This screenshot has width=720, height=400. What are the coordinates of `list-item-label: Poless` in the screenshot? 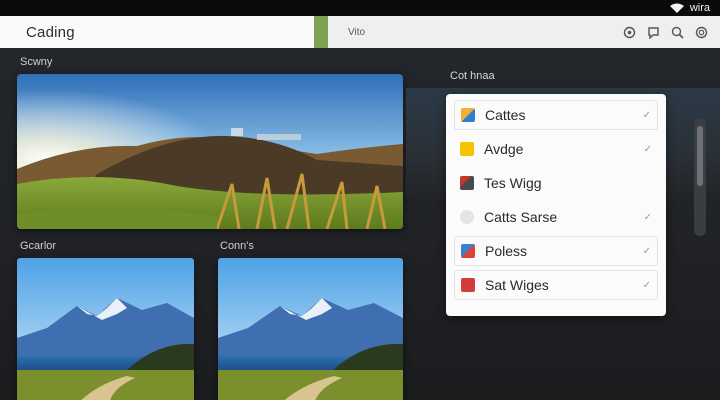 It's located at (506, 251).